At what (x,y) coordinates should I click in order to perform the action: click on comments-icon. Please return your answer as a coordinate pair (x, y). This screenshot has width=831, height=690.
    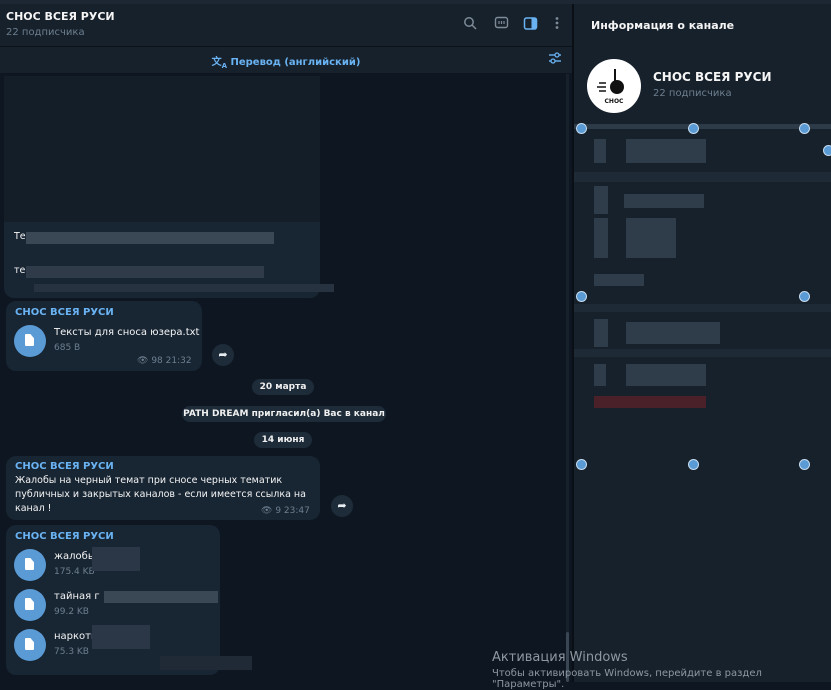
    Looking at the image, I should click on (501, 24).